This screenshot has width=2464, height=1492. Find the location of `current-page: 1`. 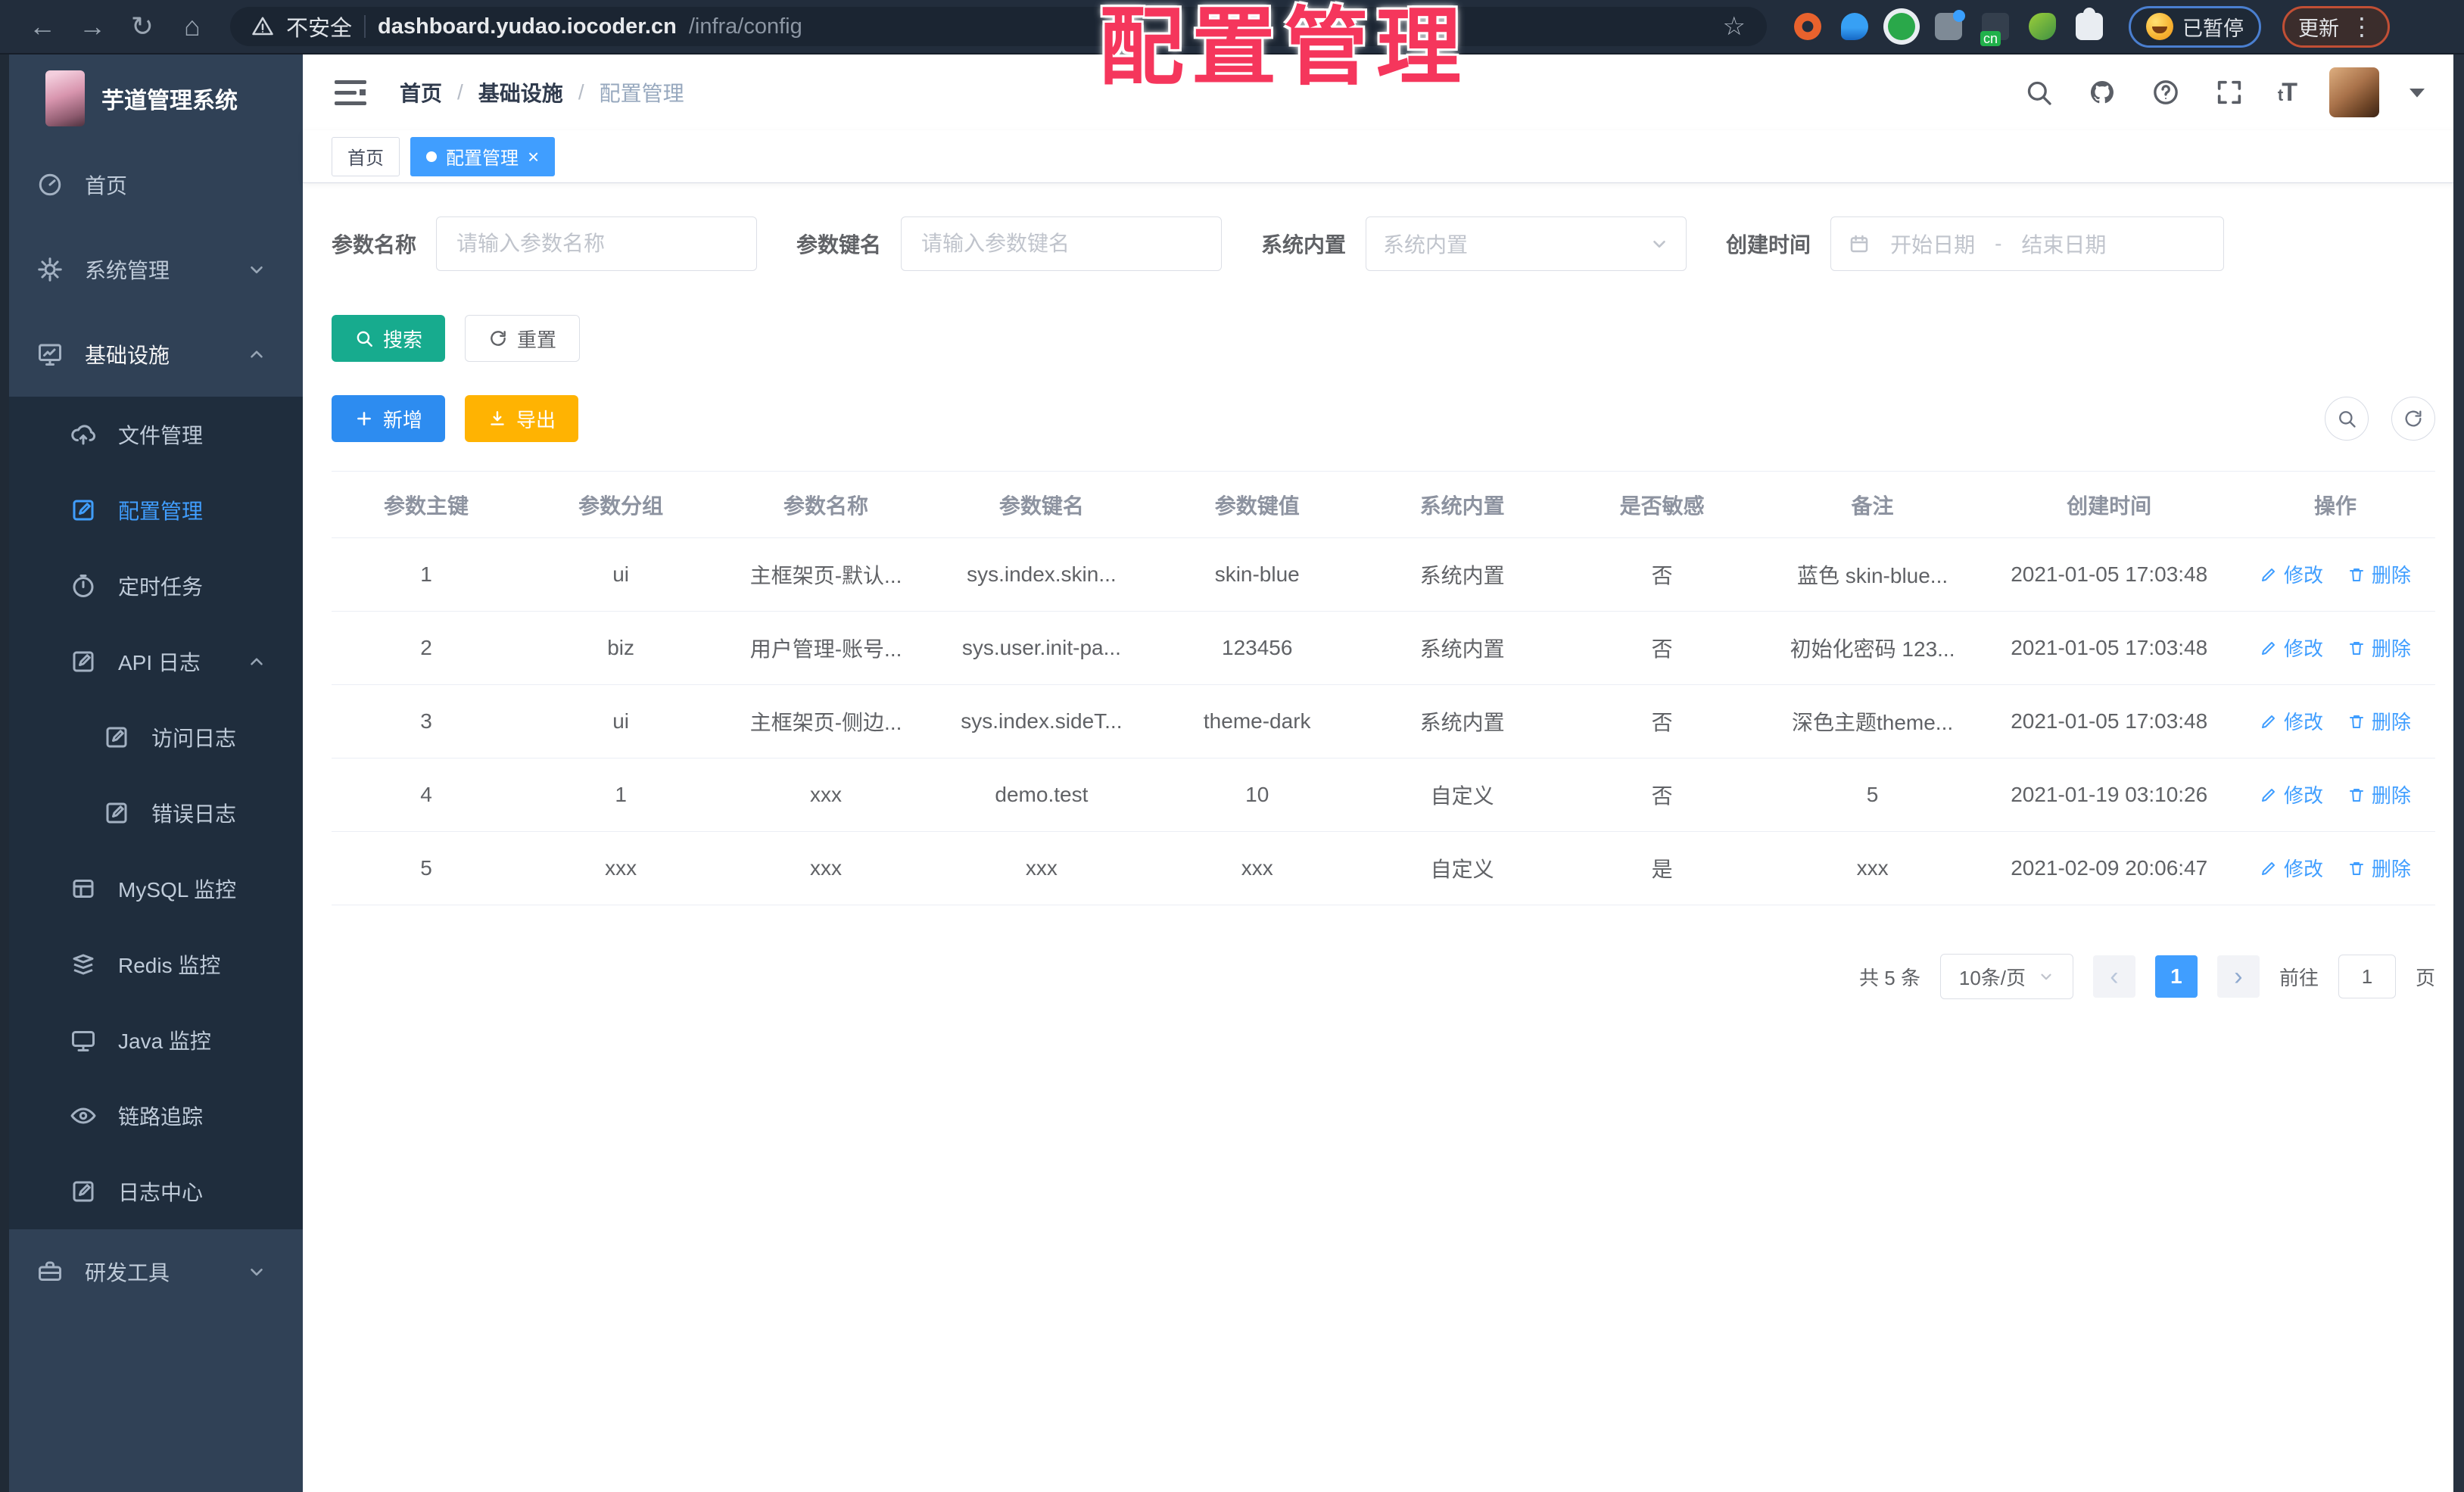

current-page: 1 is located at coordinates (2176, 976).